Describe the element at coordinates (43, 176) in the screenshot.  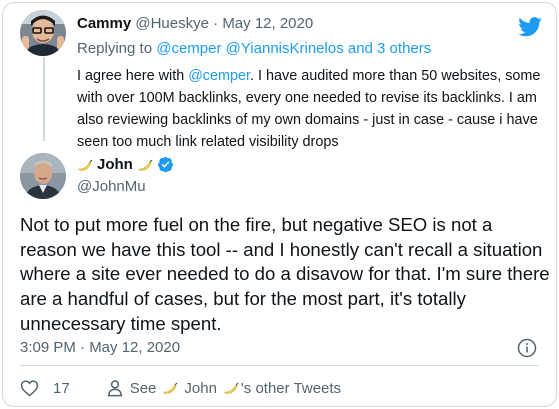
I see `avatar-john` at that location.